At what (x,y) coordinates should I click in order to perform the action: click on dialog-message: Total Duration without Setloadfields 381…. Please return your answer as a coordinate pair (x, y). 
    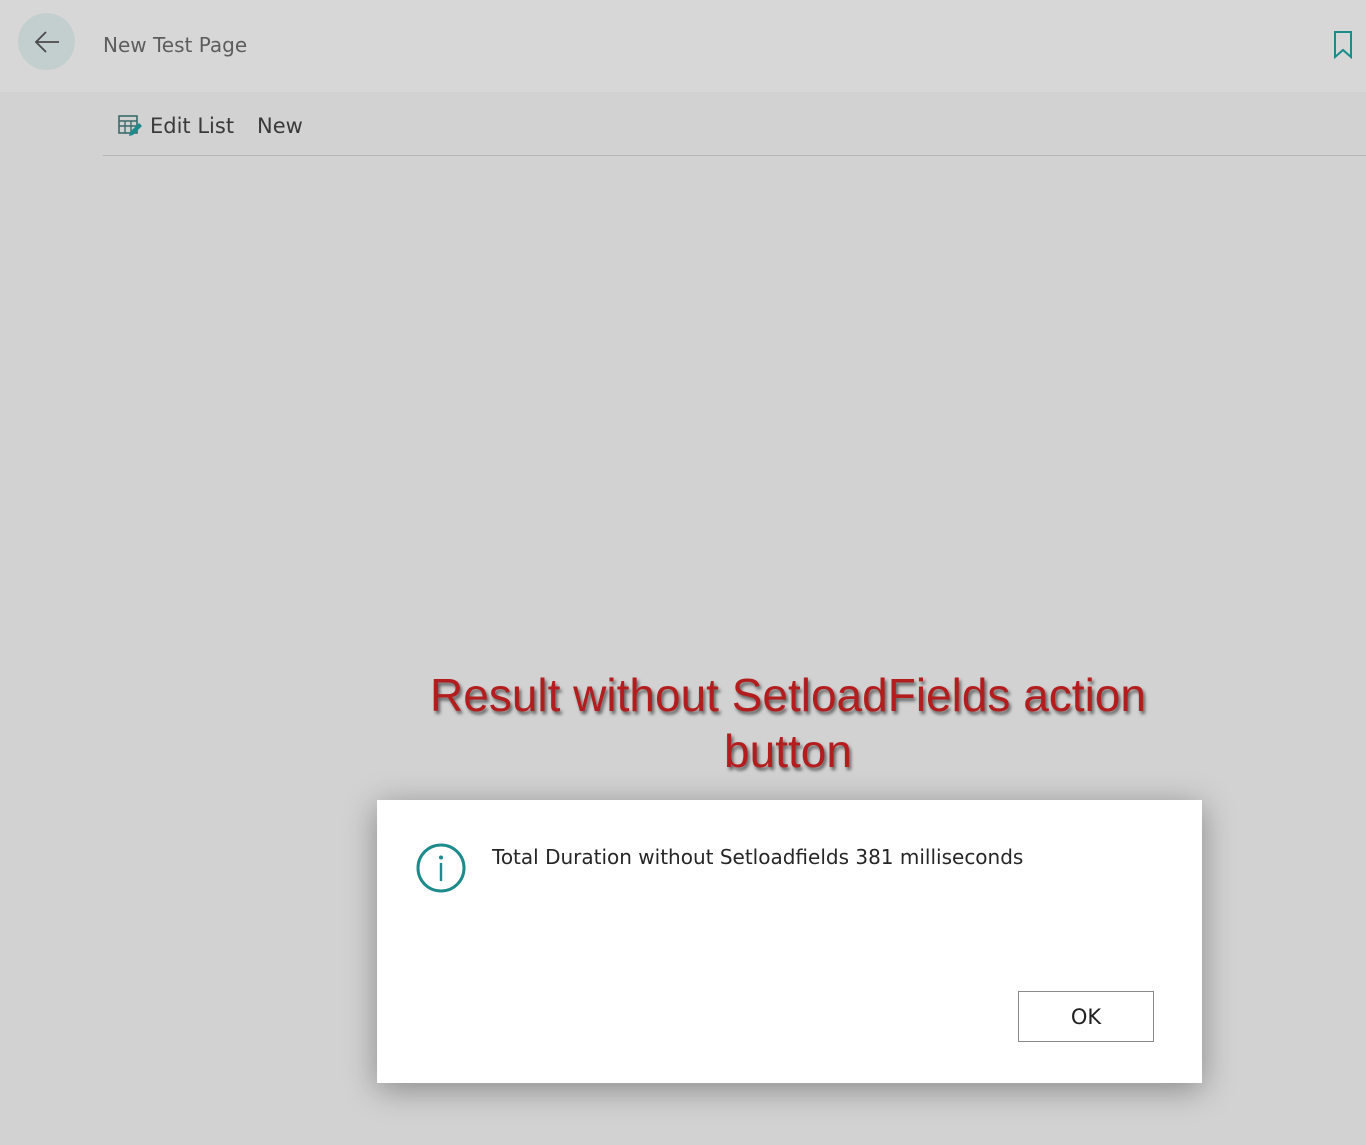
    Looking at the image, I should click on (758, 857).